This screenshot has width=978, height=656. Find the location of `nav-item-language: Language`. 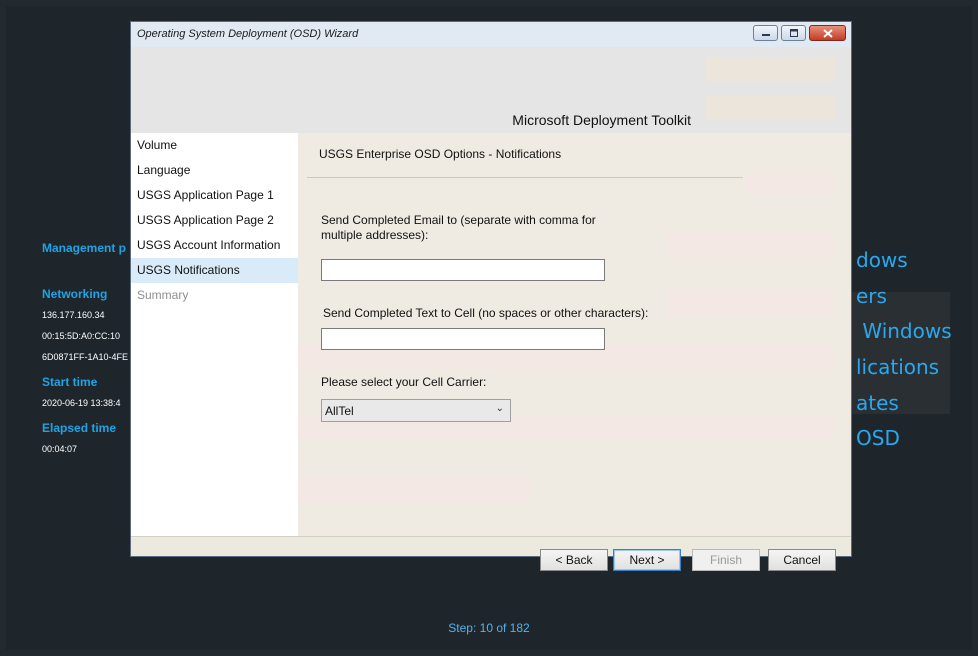

nav-item-language: Language is located at coordinates (214, 170).